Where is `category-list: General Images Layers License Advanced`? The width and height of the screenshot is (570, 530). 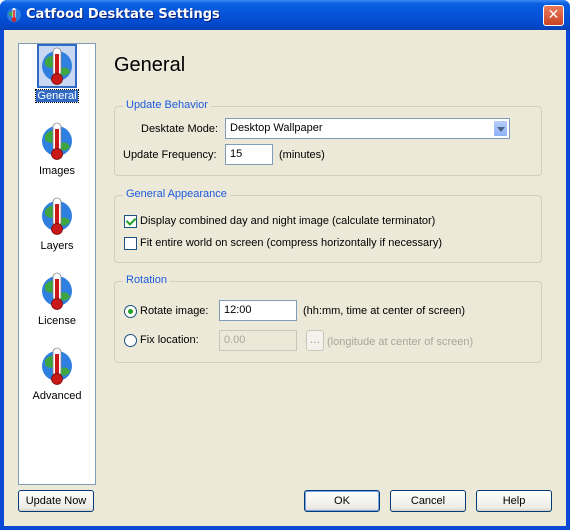
category-list: General Images Layers License Advanced is located at coordinates (57, 264).